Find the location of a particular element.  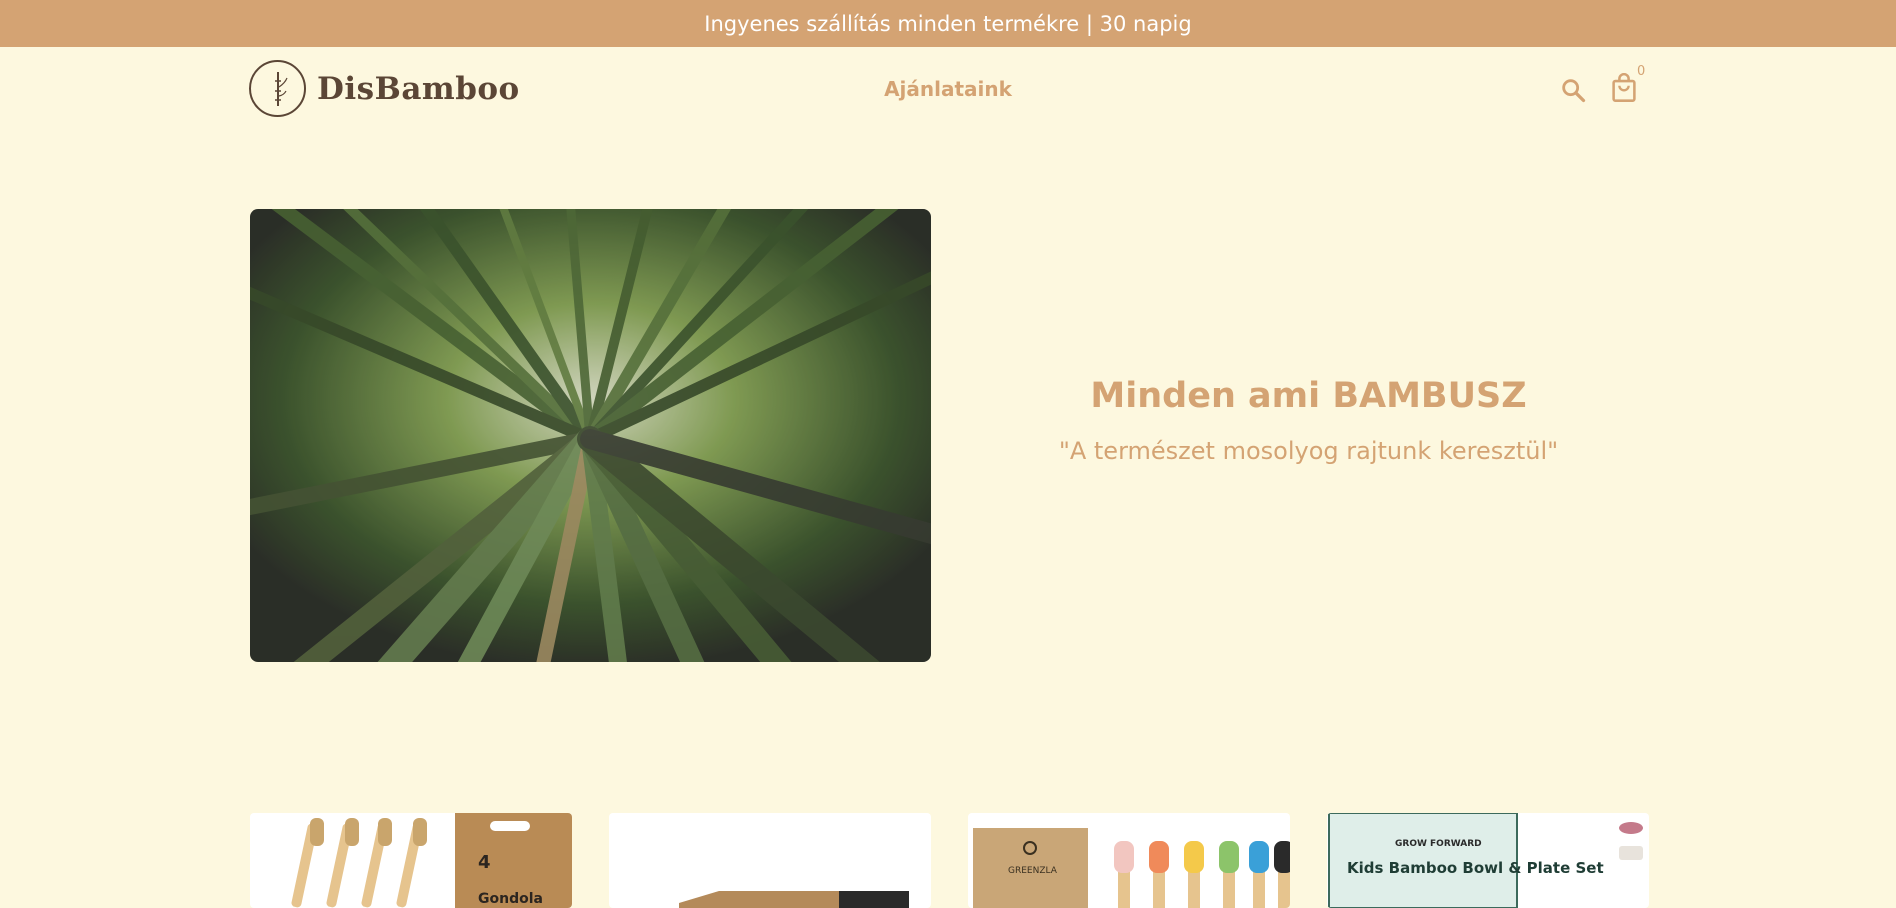

product-box-text: Gondola is located at coordinates (510, 899).